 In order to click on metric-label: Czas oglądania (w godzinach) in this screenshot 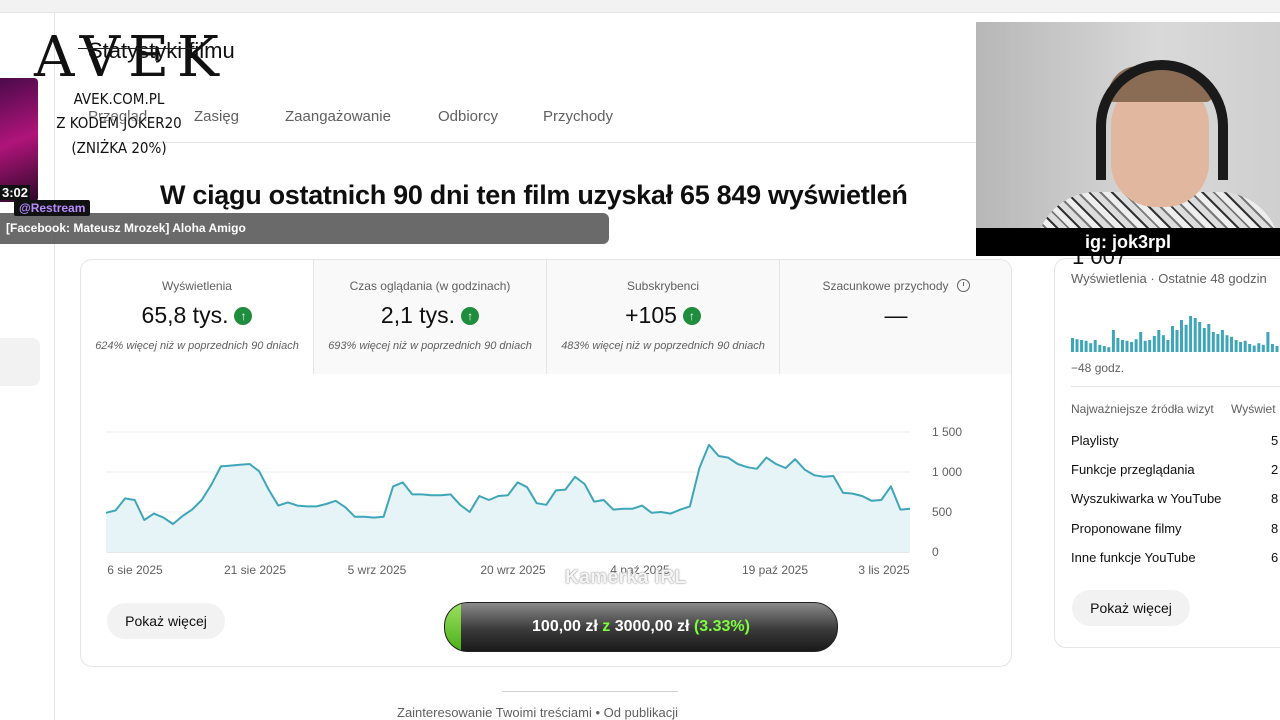, I will do `click(430, 286)`.